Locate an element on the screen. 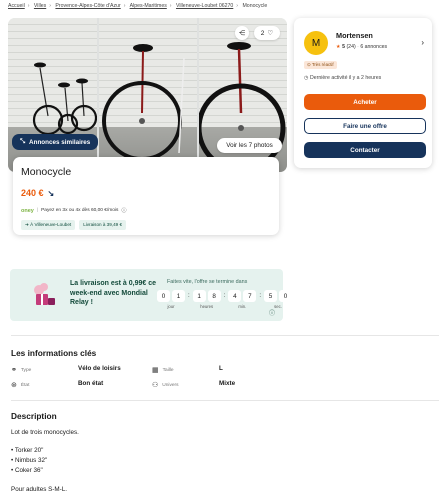  unicycle-image is located at coordinates (143, 102).